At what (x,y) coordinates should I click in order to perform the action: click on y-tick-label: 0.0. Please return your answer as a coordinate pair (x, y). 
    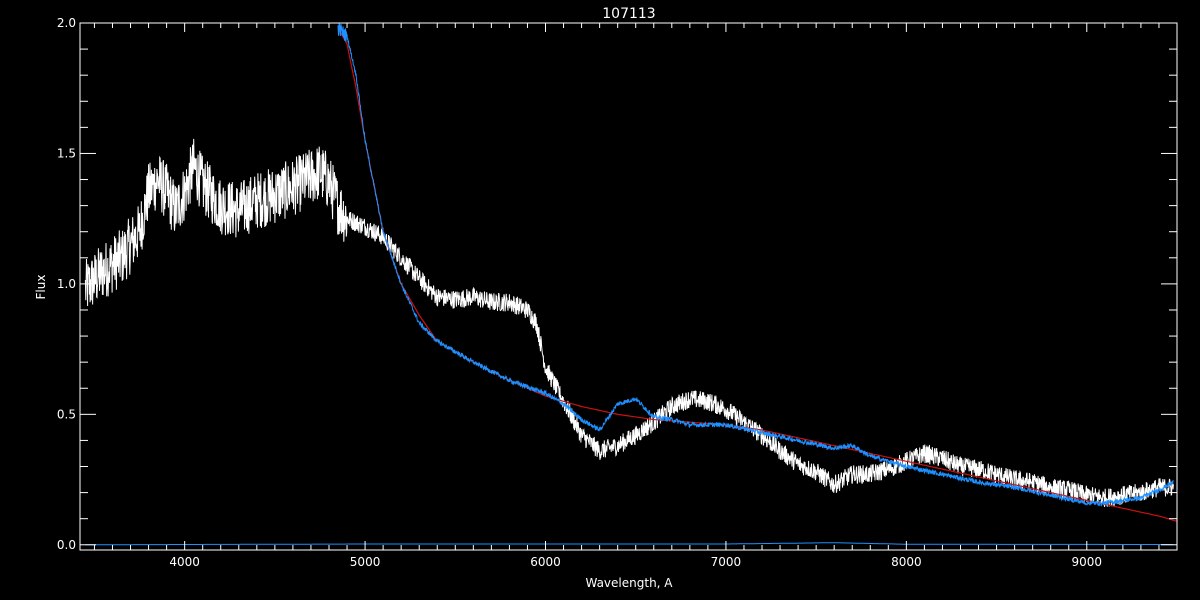
    Looking at the image, I should click on (66, 545).